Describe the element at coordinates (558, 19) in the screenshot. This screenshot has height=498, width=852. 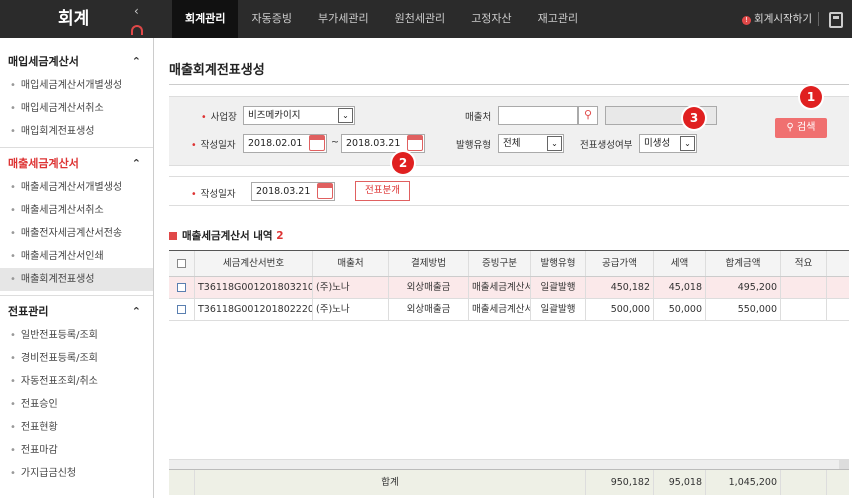
I see `nav-tab-inventory: 재고관리` at that location.